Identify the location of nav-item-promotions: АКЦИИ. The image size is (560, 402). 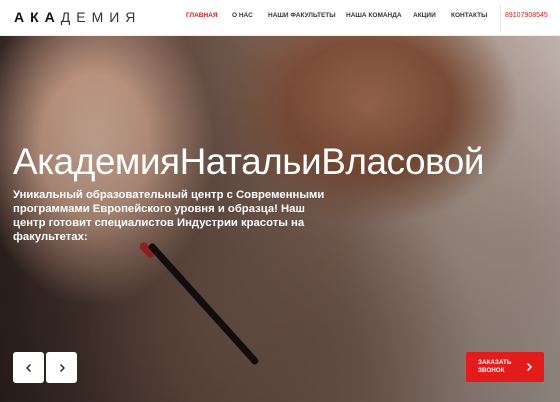
(424, 15).